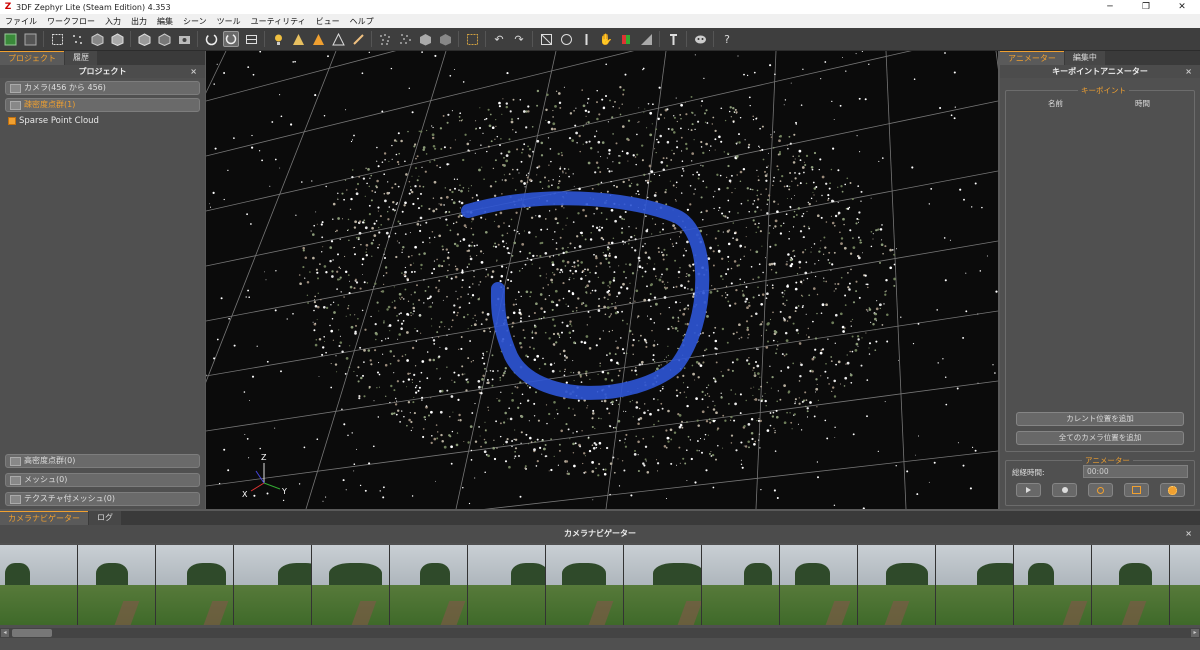  What do you see at coordinates (231, 39) in the screenshot?
I see `orbit-icon` at bounding box center [231, 39].